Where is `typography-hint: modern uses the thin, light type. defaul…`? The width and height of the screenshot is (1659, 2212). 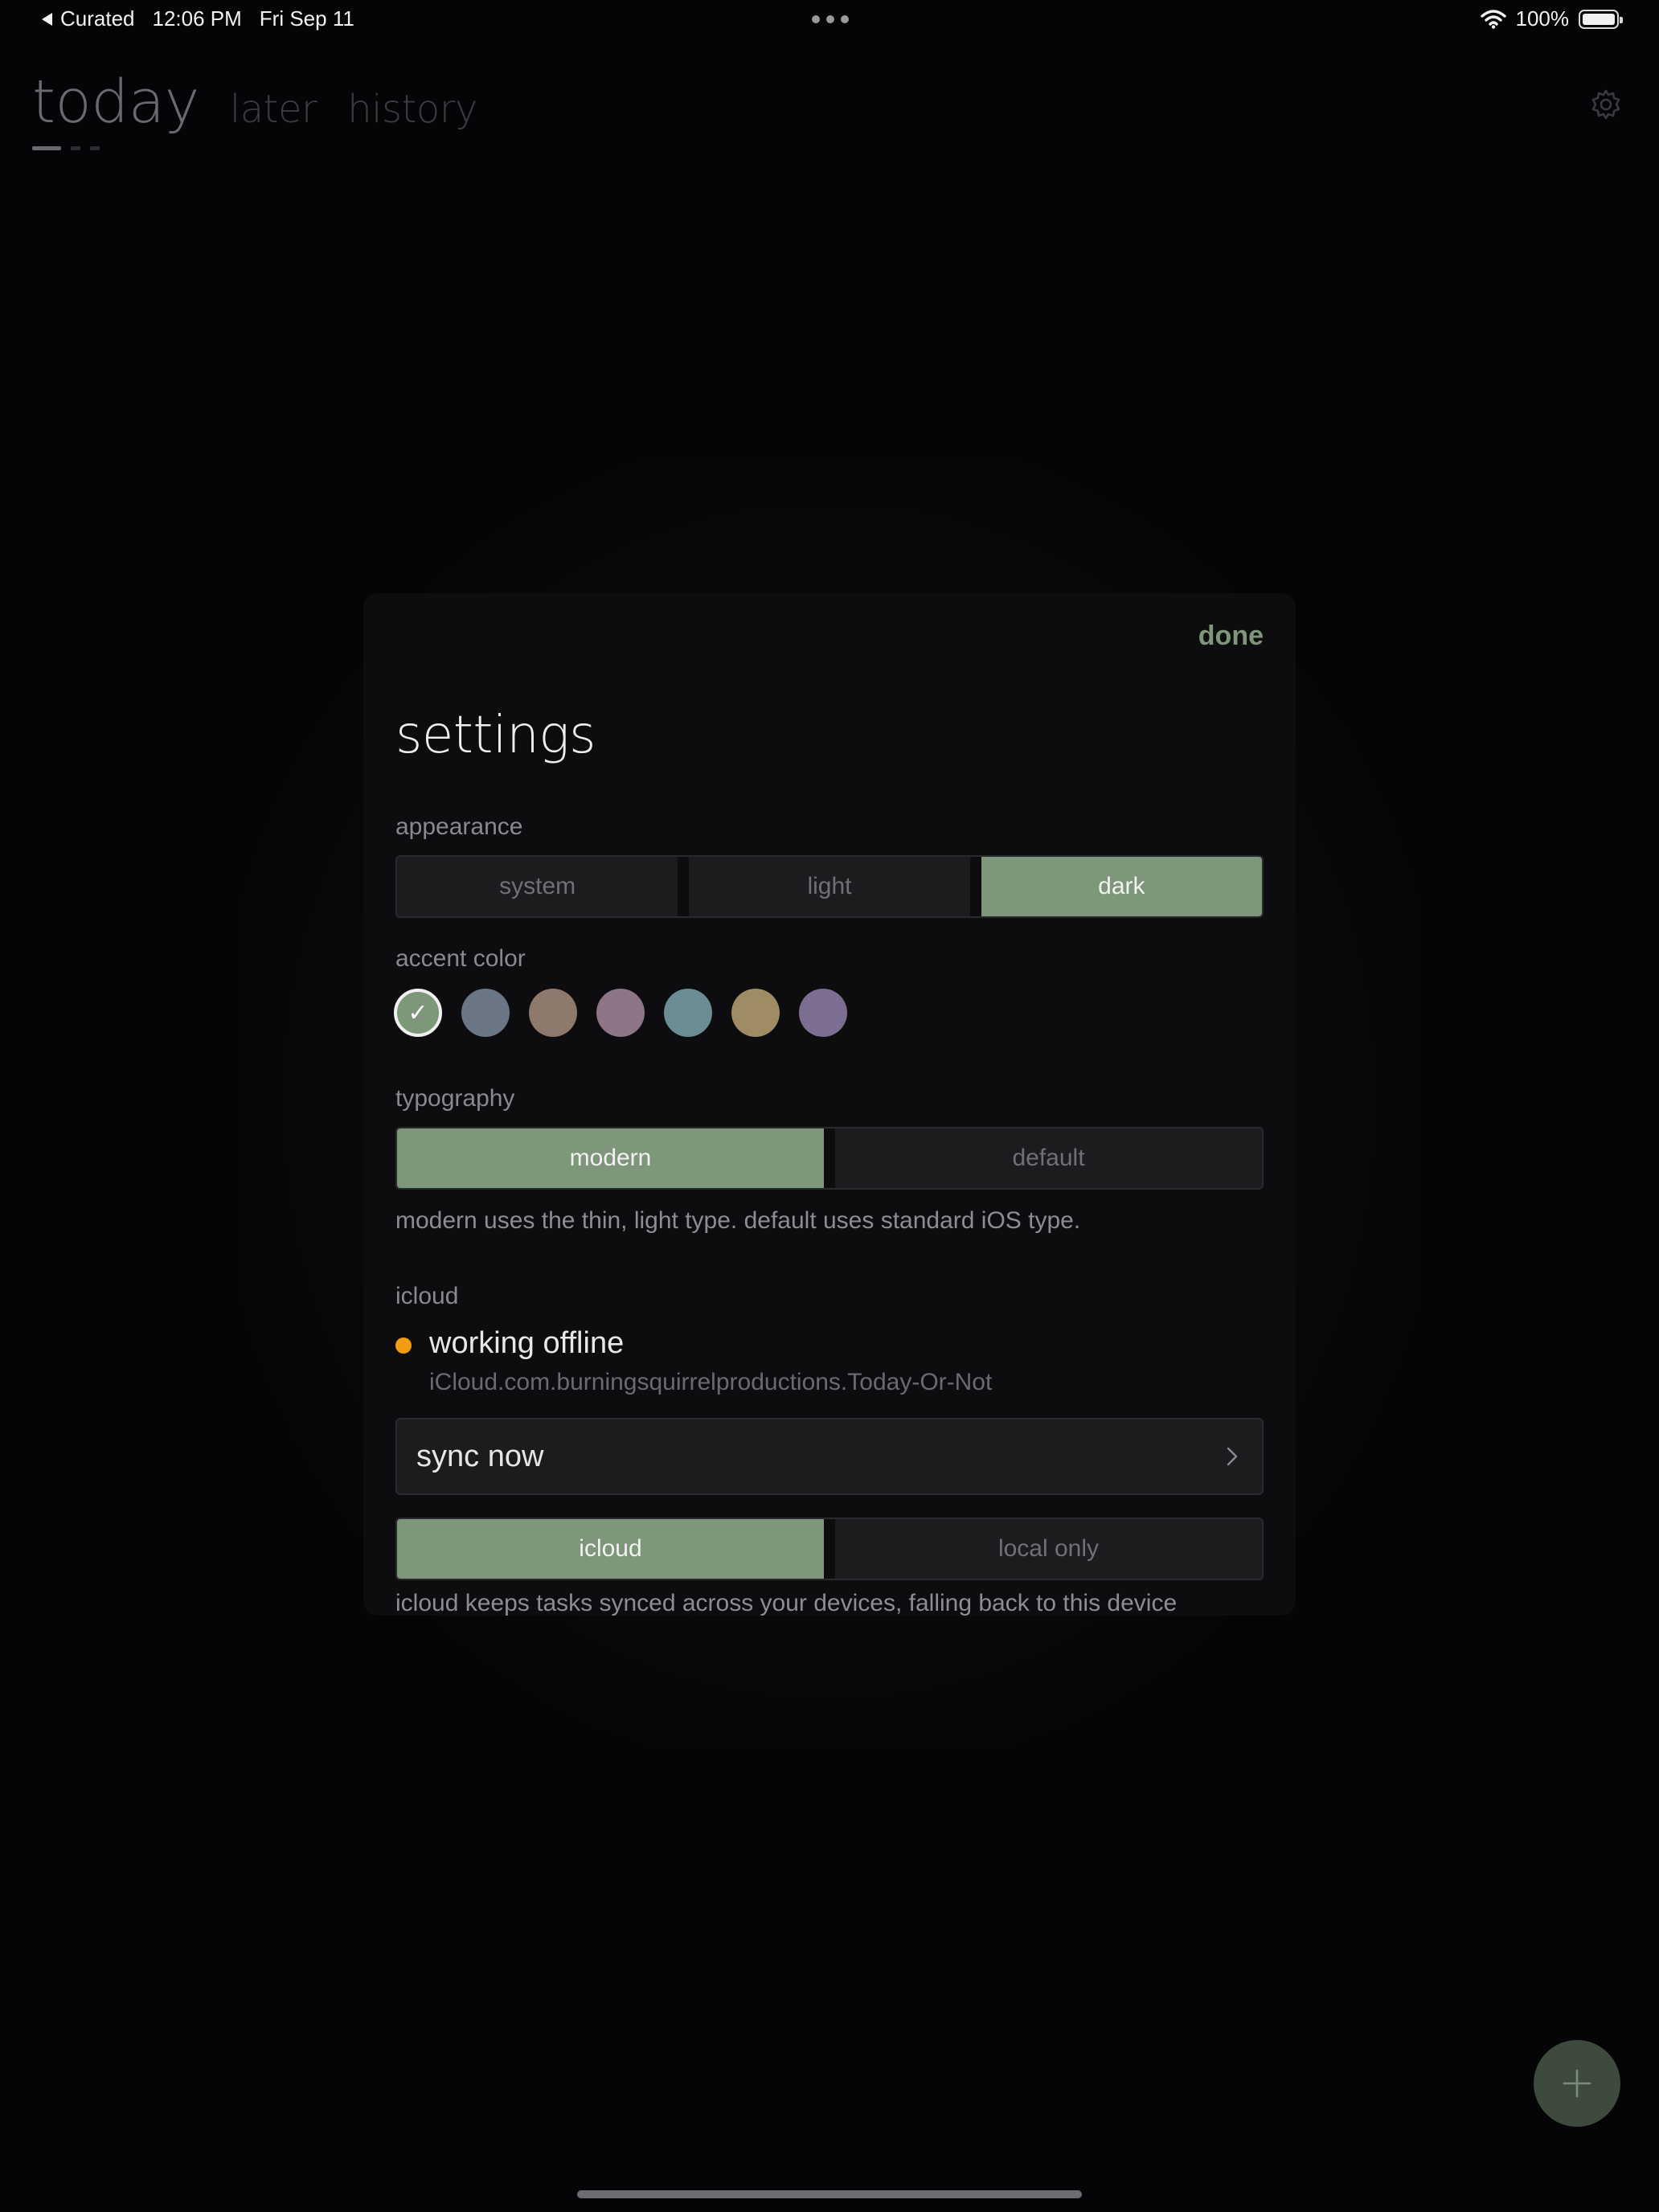
typography-hint: modern uses the thin, light type. defaul… is located at coordinates (738, 1220).